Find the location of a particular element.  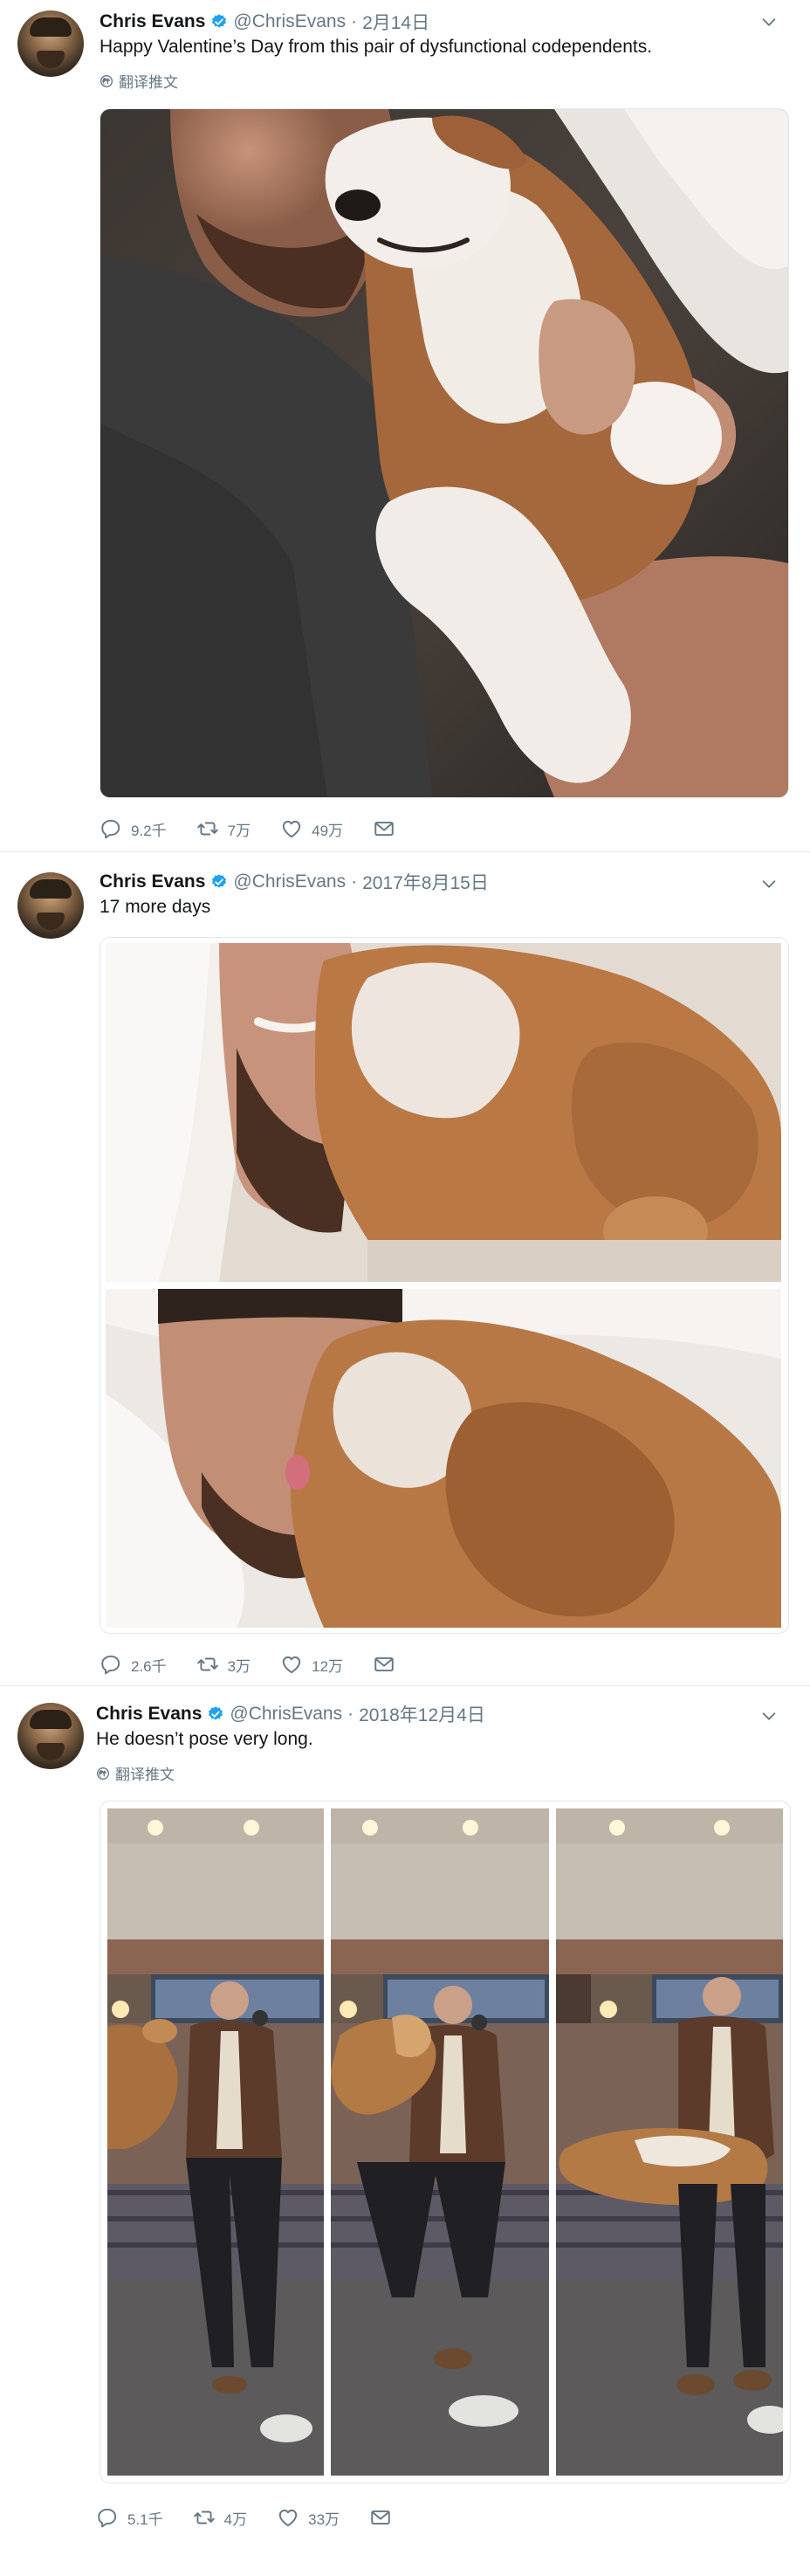

reply-count: 2.6千 is located at coordinates (149, 1666).